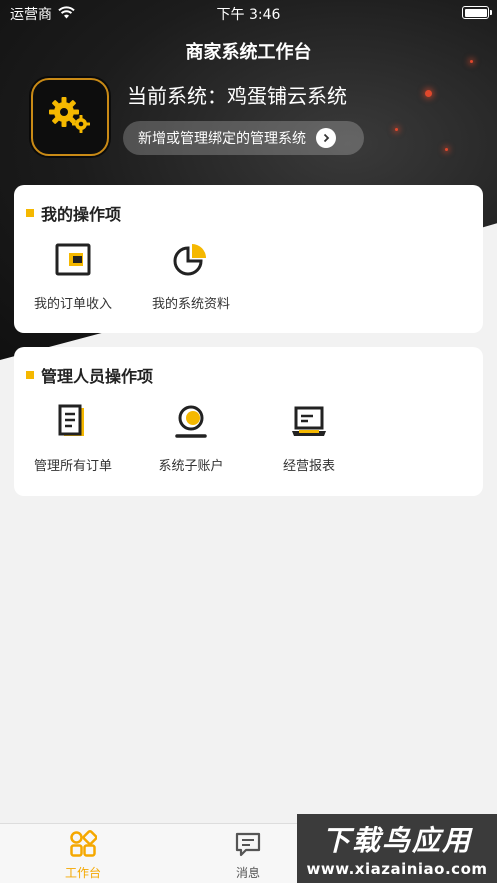 The width and height of the screenshot is (497, 883). What do you see at coordinates (477, 12) in the screenshot?
I see `battery-icon` at bounding box center [477, 12].